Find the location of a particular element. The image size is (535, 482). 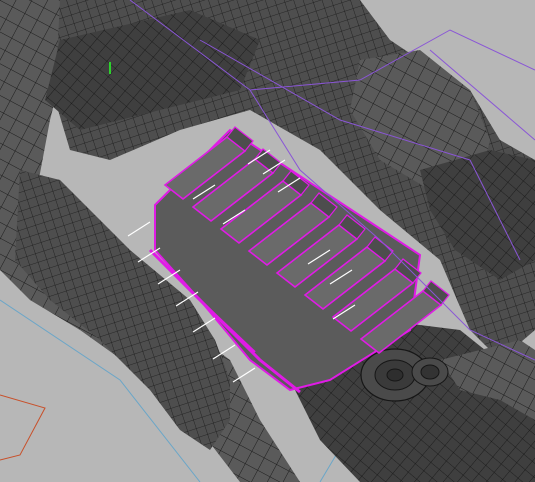

vertex-normal is located at coordinates (139, 229).